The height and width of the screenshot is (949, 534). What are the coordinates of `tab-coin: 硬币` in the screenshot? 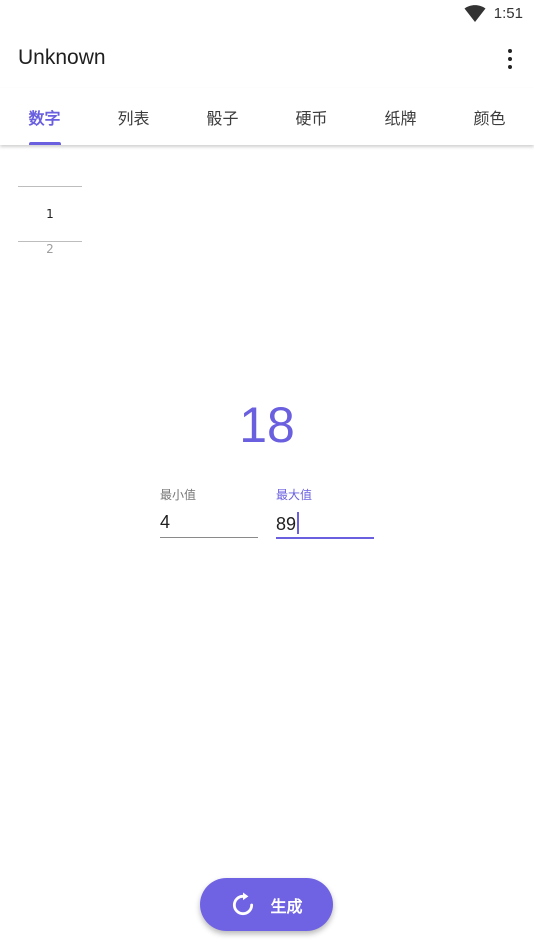 It's located at (311, 116).